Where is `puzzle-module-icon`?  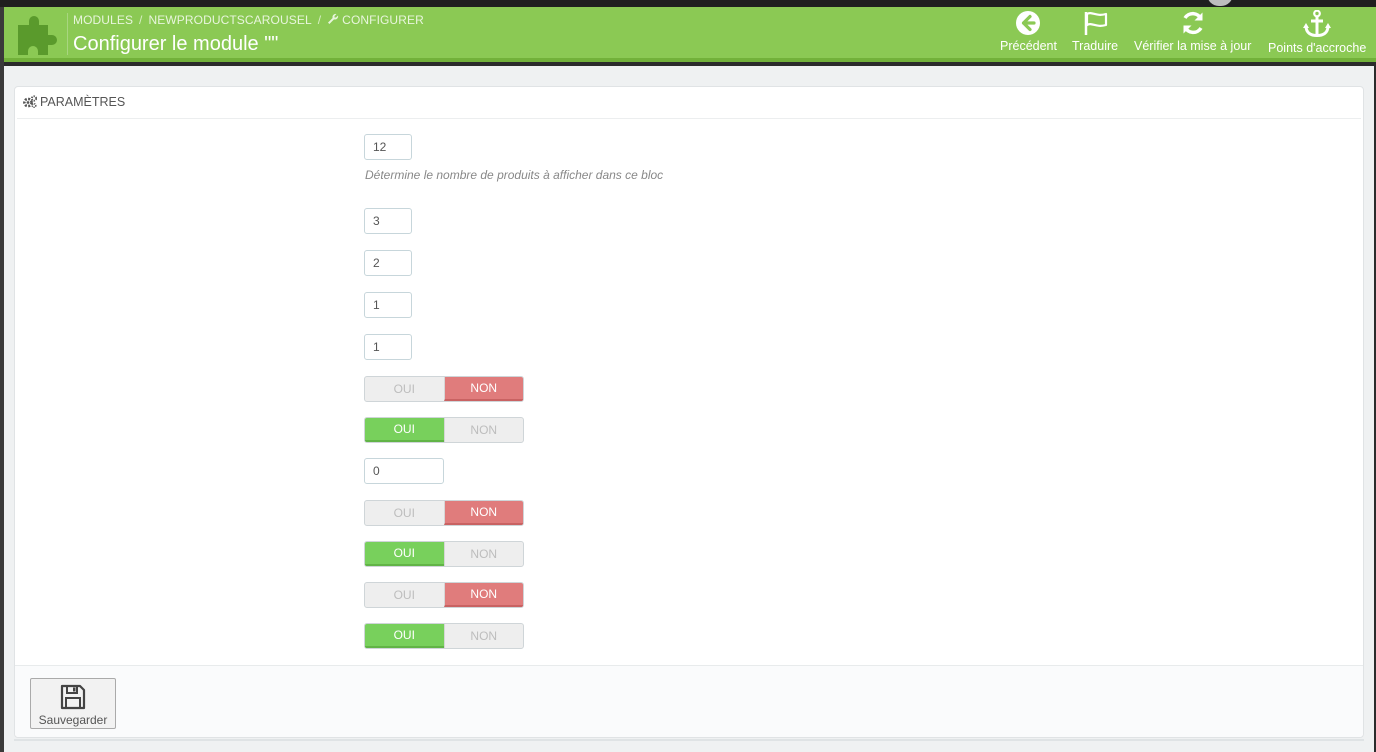
puzzle-module-icon is located at coordinates (37, 35).